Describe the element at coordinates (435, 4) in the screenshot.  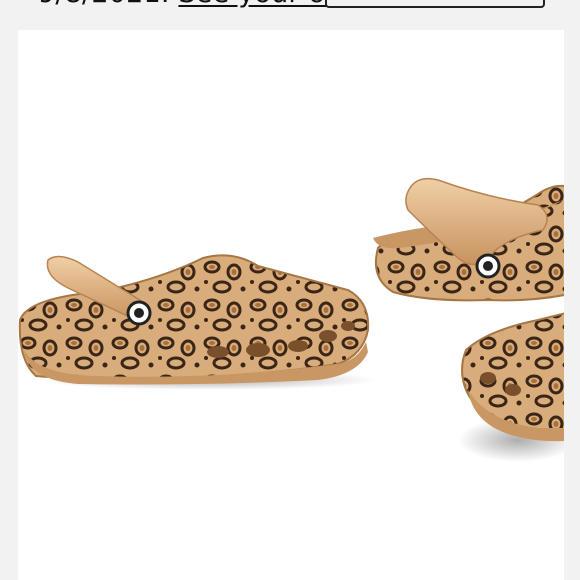
I see `notice-action-button` at that location.